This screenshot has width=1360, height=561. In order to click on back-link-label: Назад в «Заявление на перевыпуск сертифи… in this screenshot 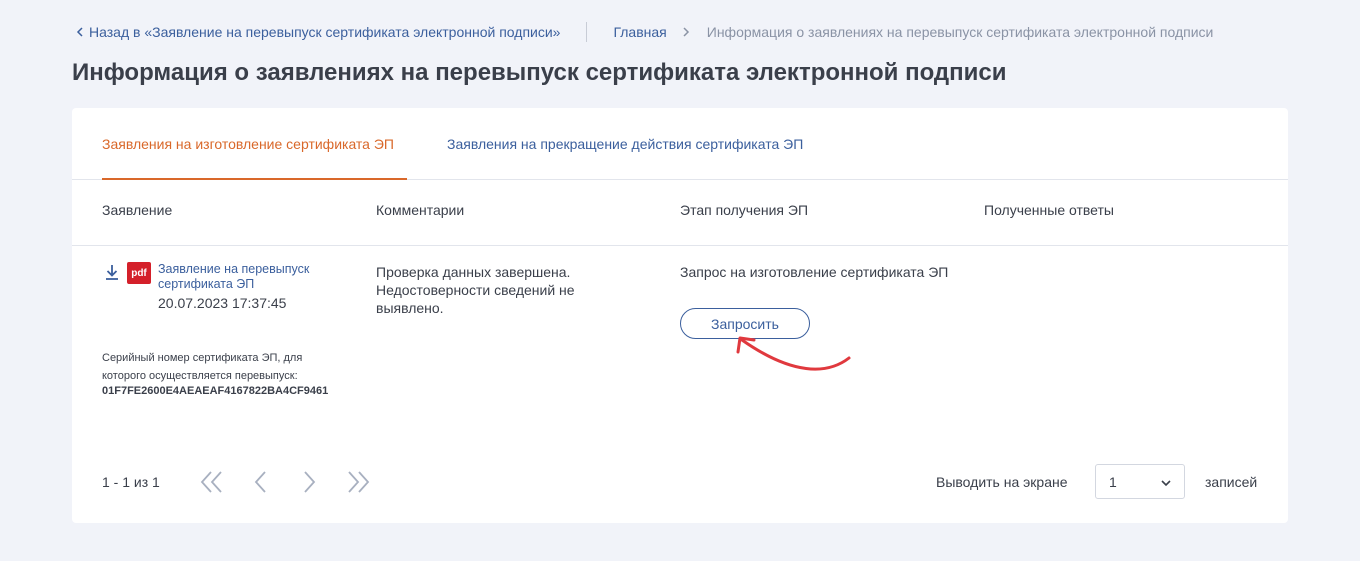, I will do `click(325, 32)`.